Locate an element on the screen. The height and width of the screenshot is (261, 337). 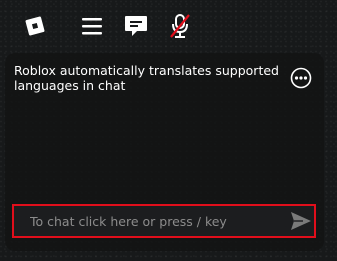
chat-input-box is located at coordinates (164, 221).